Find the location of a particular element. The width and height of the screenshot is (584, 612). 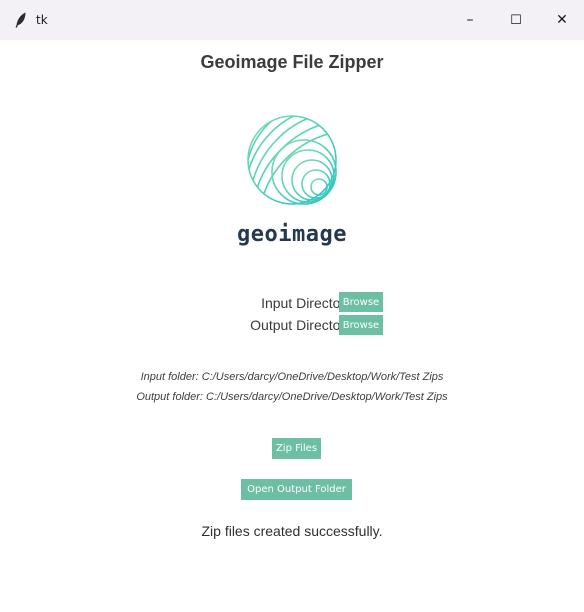

maximize-icon: ☐ is located at coordinates (516, 20).